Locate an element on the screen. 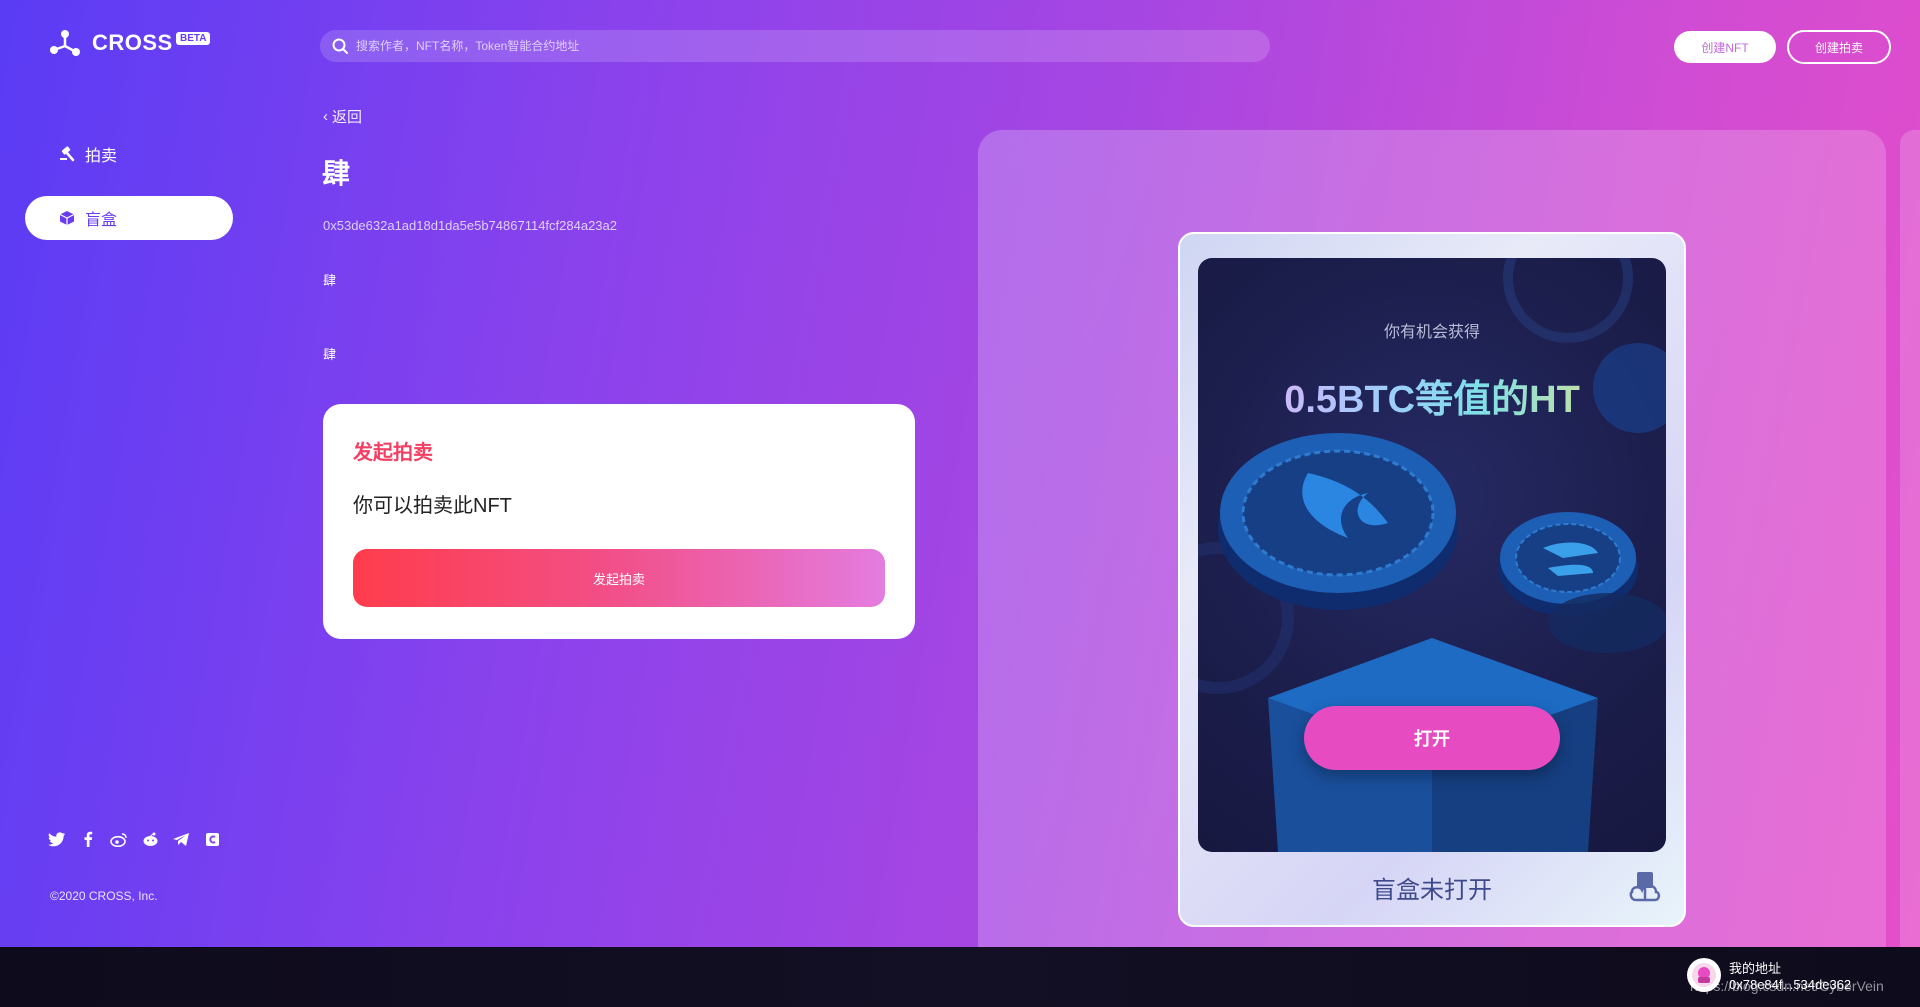 This screenshot has height=1007, width=1920. chevron-left-icon: ‹ is located at coordinates (325, 116).